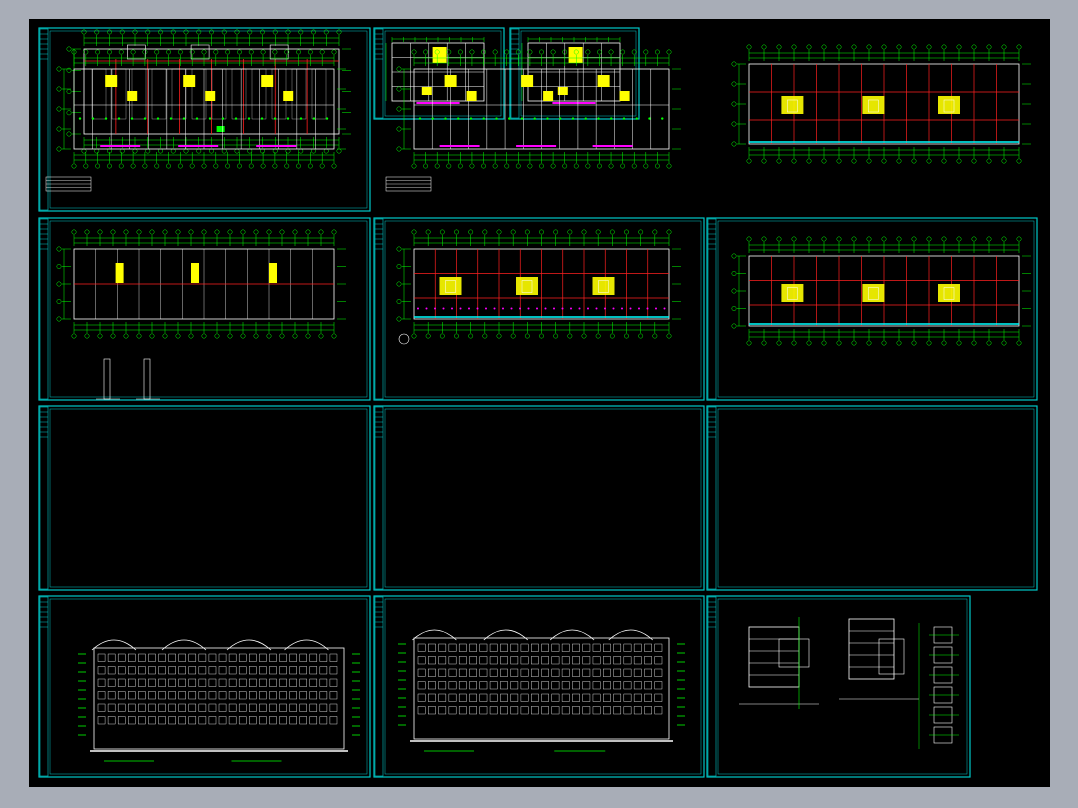  I want to click on sheet-structural-grid-1-content, so click(881, 104).